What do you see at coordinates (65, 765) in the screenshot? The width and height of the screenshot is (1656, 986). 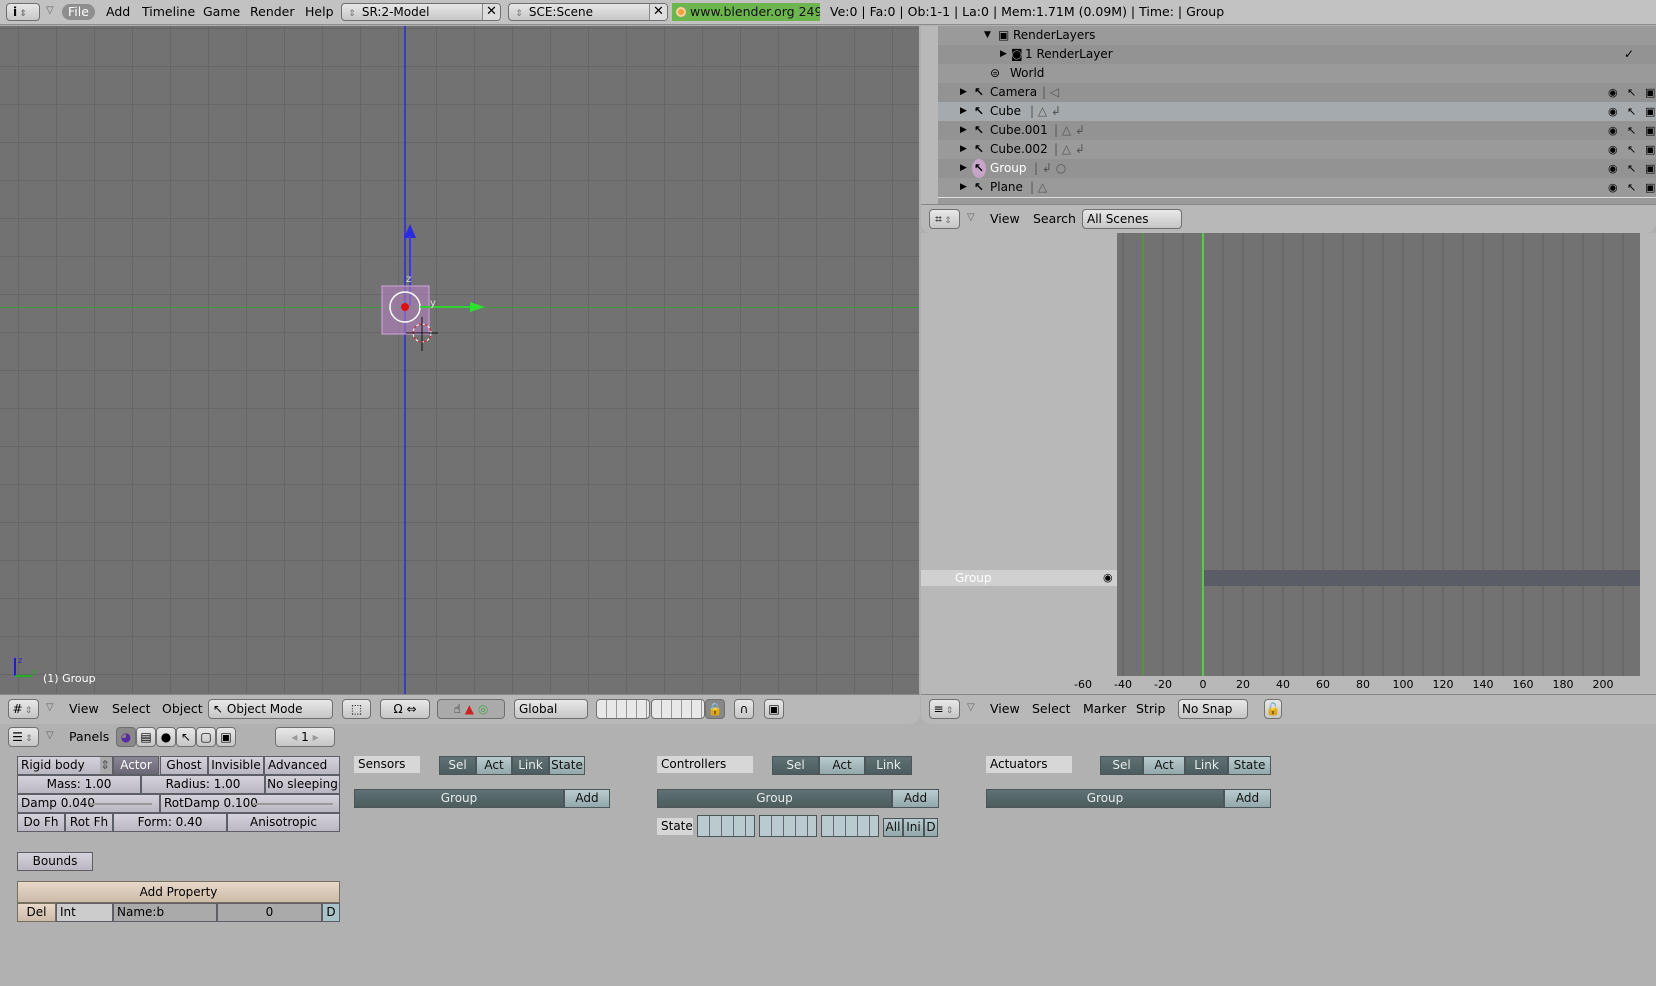 I see `physics-type-selector: Rigid body ⇕` at bounding box center [65, 765].